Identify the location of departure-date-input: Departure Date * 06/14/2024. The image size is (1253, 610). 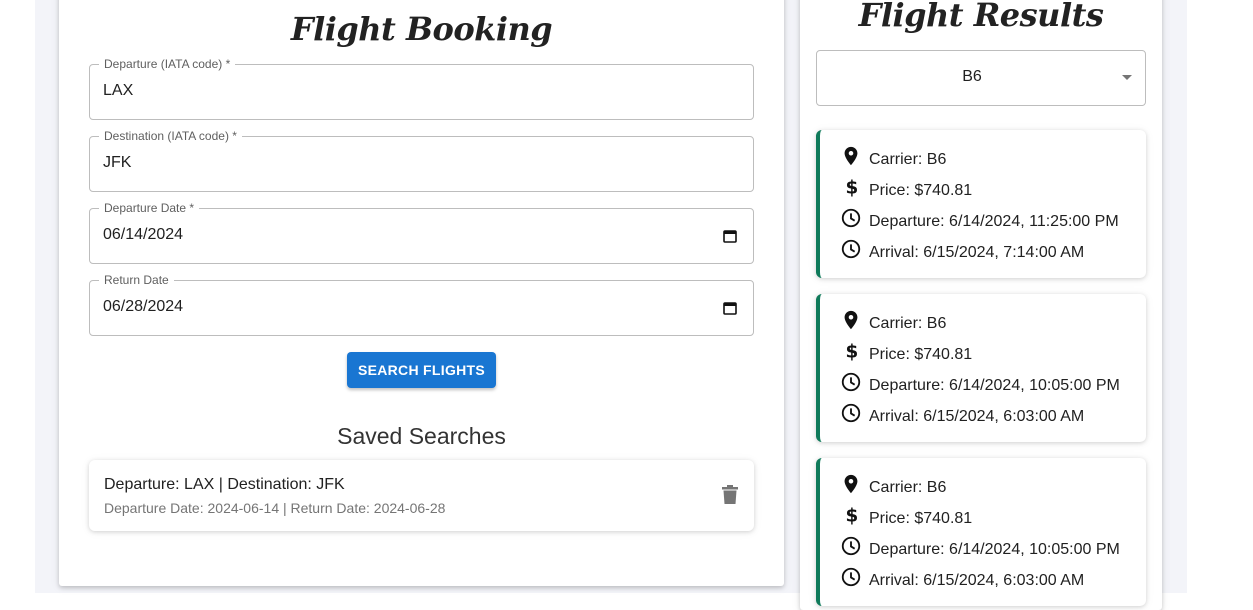
(421, 232).